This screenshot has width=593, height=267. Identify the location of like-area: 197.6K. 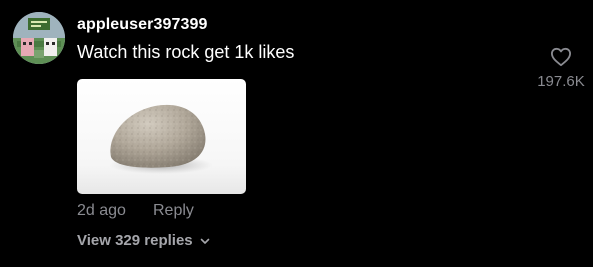
(561, 67).